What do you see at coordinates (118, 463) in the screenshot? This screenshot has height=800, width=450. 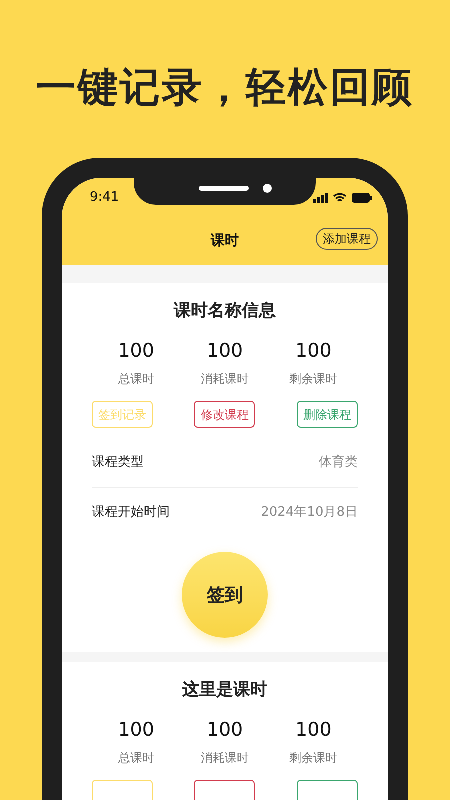 I see `field-label: 课程类型` at bounding box center [118, 463].